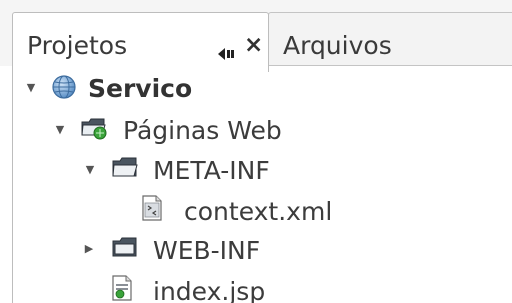 This screenshot has width=512, height=303. Describe the element at coordinates (390, 65) in the screenshot. I see `tab-strip-divider` at that location.